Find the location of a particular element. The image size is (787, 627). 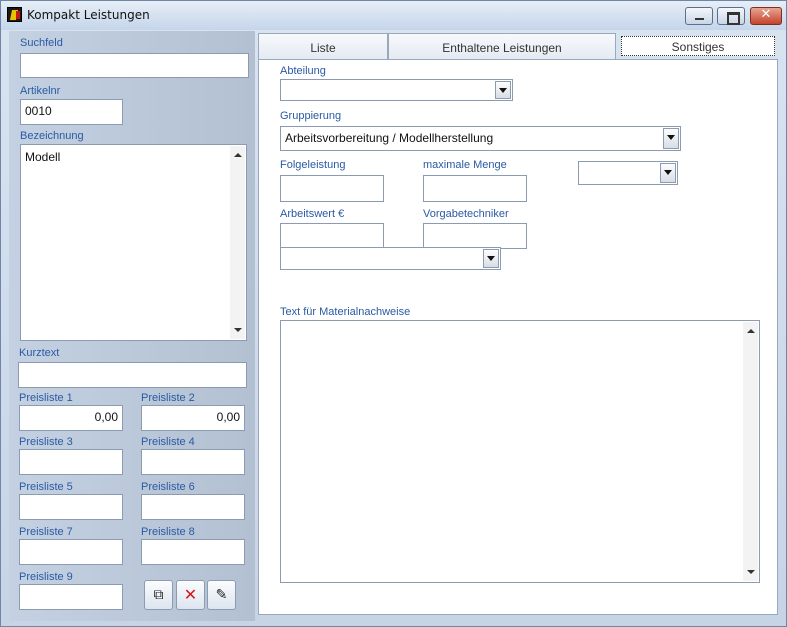

copy-button: ⧉ is located at coordinates (158, 595).